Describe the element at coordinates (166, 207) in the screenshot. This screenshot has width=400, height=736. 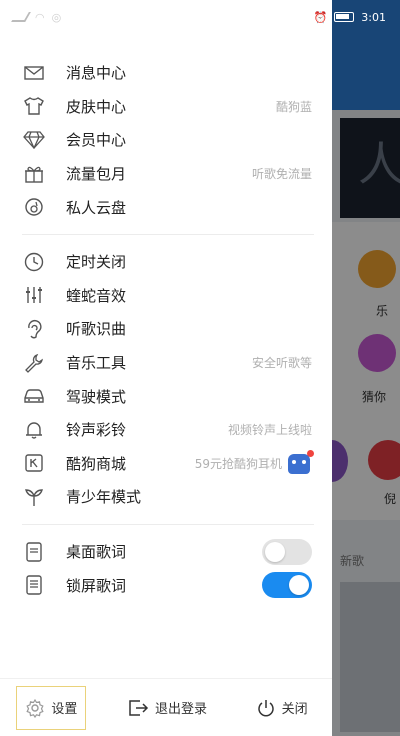
I see `menu-item-cloud: 私人云盘` at that location.